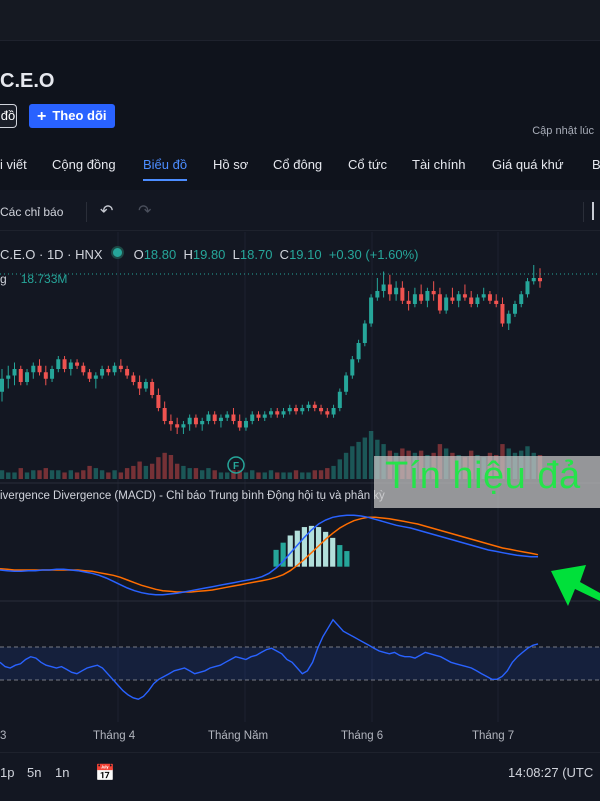 This screenshot has height=801, width=600. Describe the element at coordinates (528, 164) in the screenshot. I see `tab-history: Giá quá khứ` at that location.